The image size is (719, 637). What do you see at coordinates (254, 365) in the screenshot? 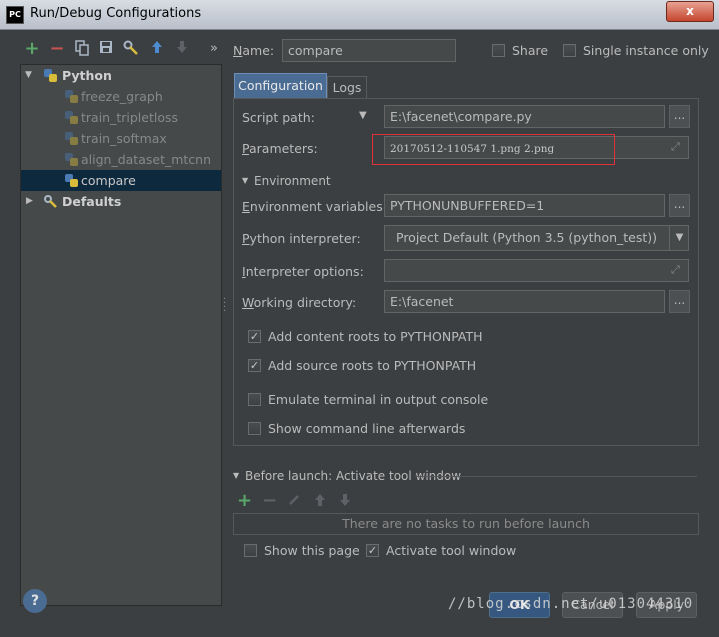
I see `source-roots-checkbox: ✓` at bounding box center [254, 365].